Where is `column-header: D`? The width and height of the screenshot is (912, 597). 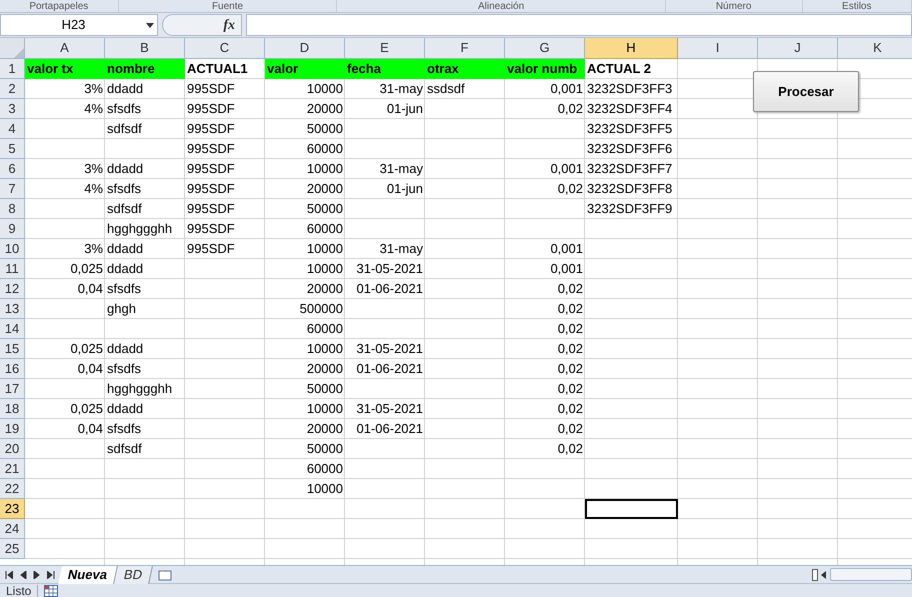
column-header: D is located at coordinates (305, 48).